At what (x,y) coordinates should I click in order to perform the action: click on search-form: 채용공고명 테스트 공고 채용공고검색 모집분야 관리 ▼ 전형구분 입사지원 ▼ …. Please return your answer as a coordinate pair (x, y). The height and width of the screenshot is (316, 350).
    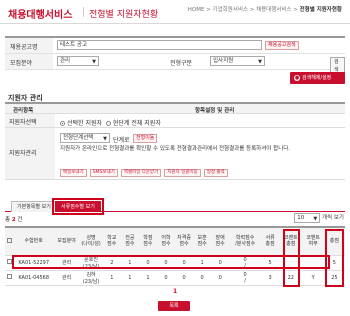
    Looking at the image, I should click on (175, 55).